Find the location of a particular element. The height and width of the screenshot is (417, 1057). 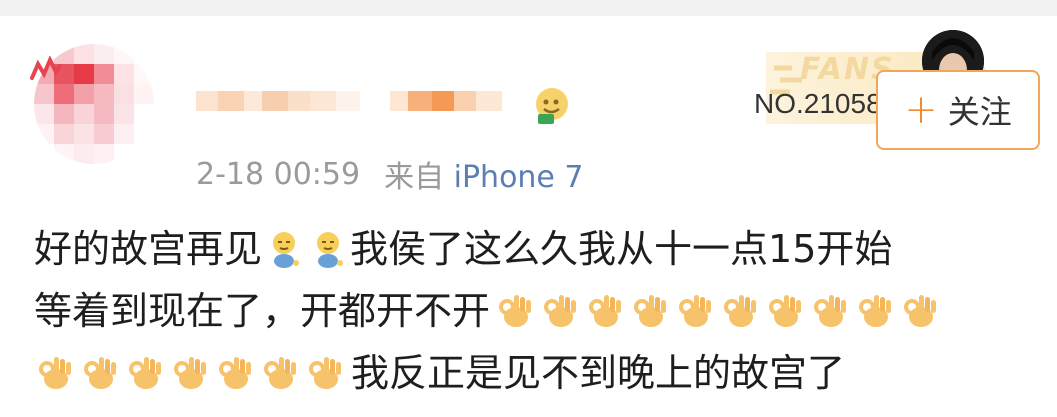

post-text-segment: 等着到现在了，开都开不开 is located at coordinates (262, 311).